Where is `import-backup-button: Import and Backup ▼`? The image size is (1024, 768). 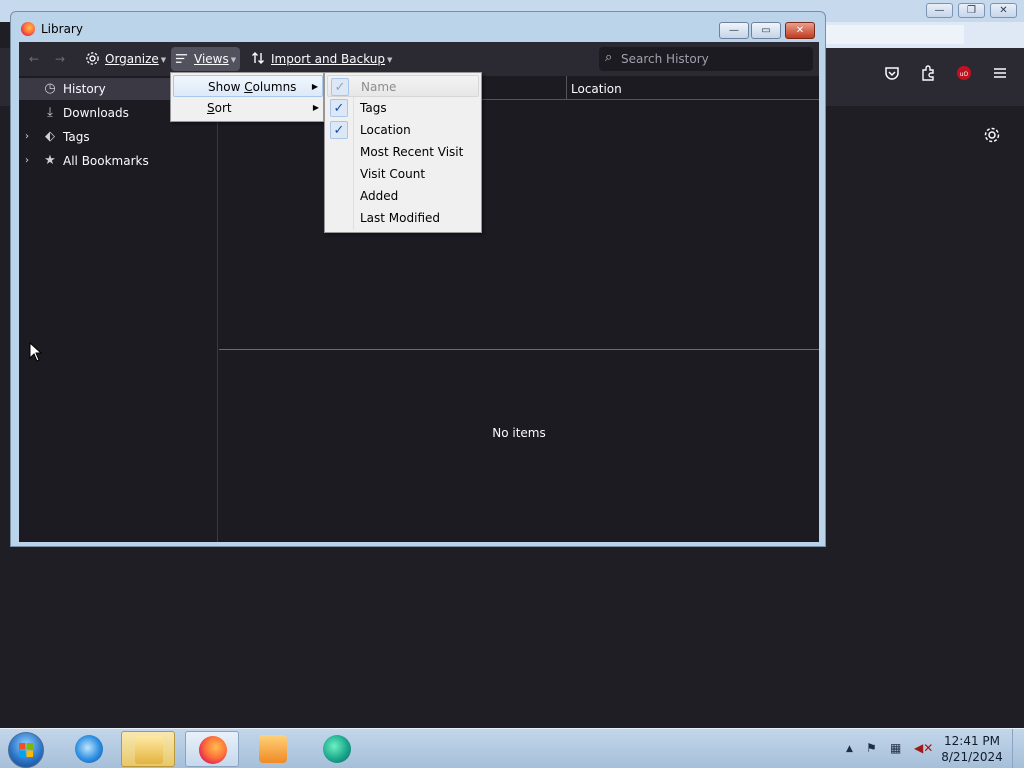
import-backup-button: Import and Backup ▼ is located at coordinates (321, 59).